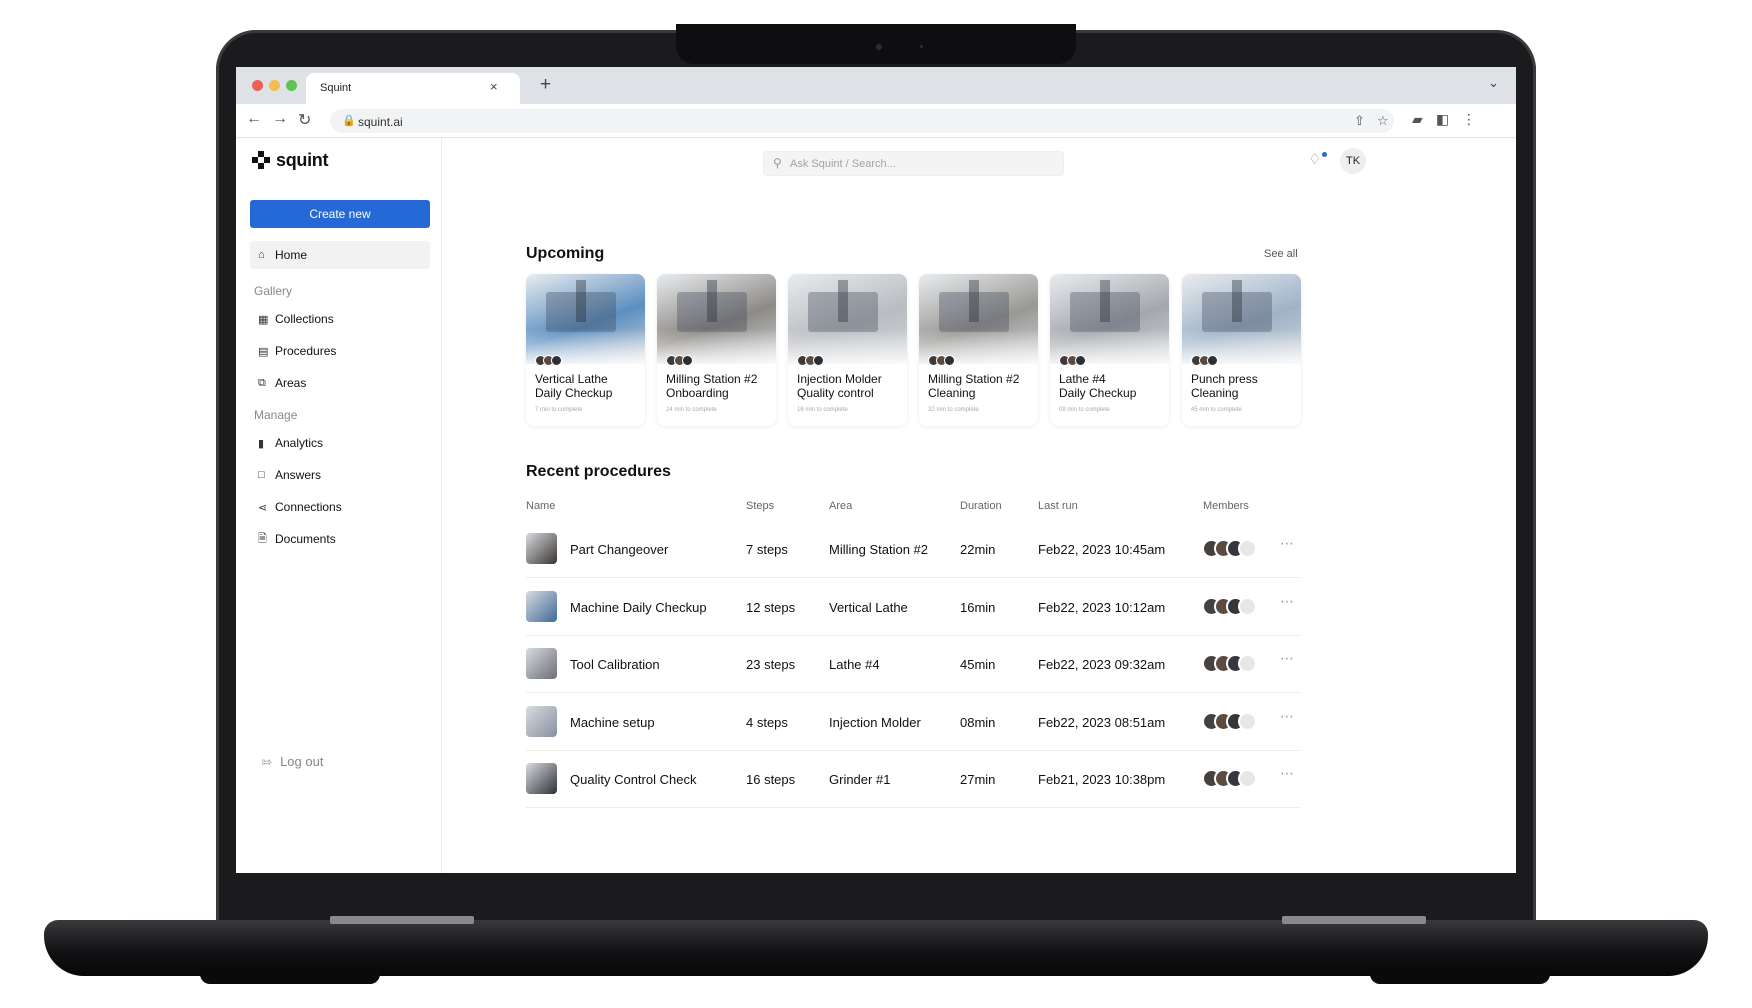  I want to click on sidebar-item-label: Analytics, so click(299, 443).